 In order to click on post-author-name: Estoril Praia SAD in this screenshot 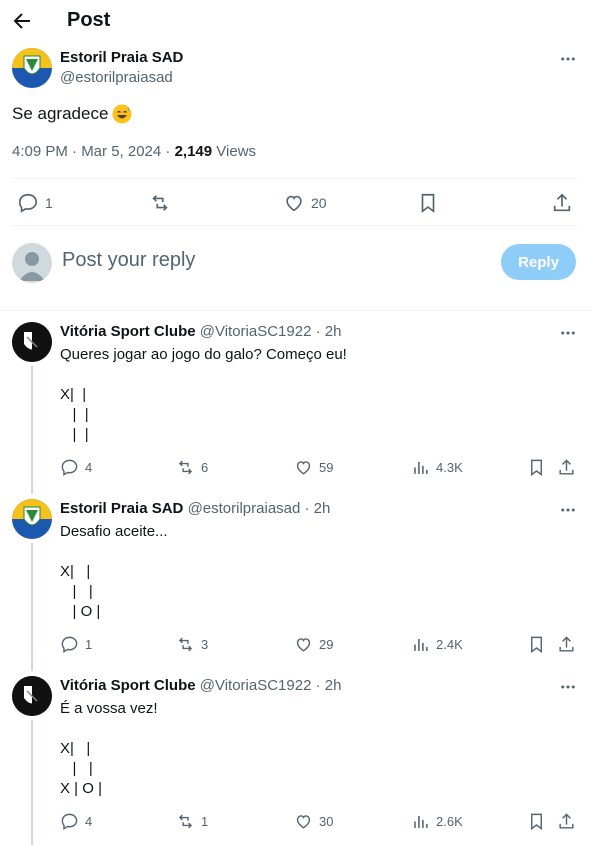, I will do `click(121, 57)`.